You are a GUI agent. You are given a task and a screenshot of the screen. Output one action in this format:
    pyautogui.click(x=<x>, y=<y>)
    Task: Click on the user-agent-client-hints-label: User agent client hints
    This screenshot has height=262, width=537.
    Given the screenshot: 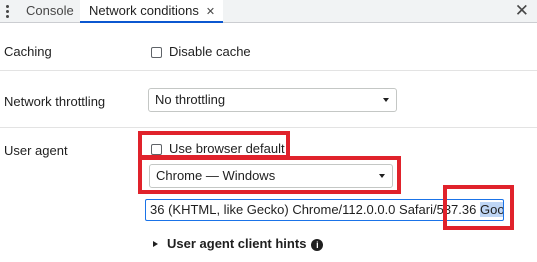 What is the action you would take?
    pyautogui.click(x=237, y=243)
    